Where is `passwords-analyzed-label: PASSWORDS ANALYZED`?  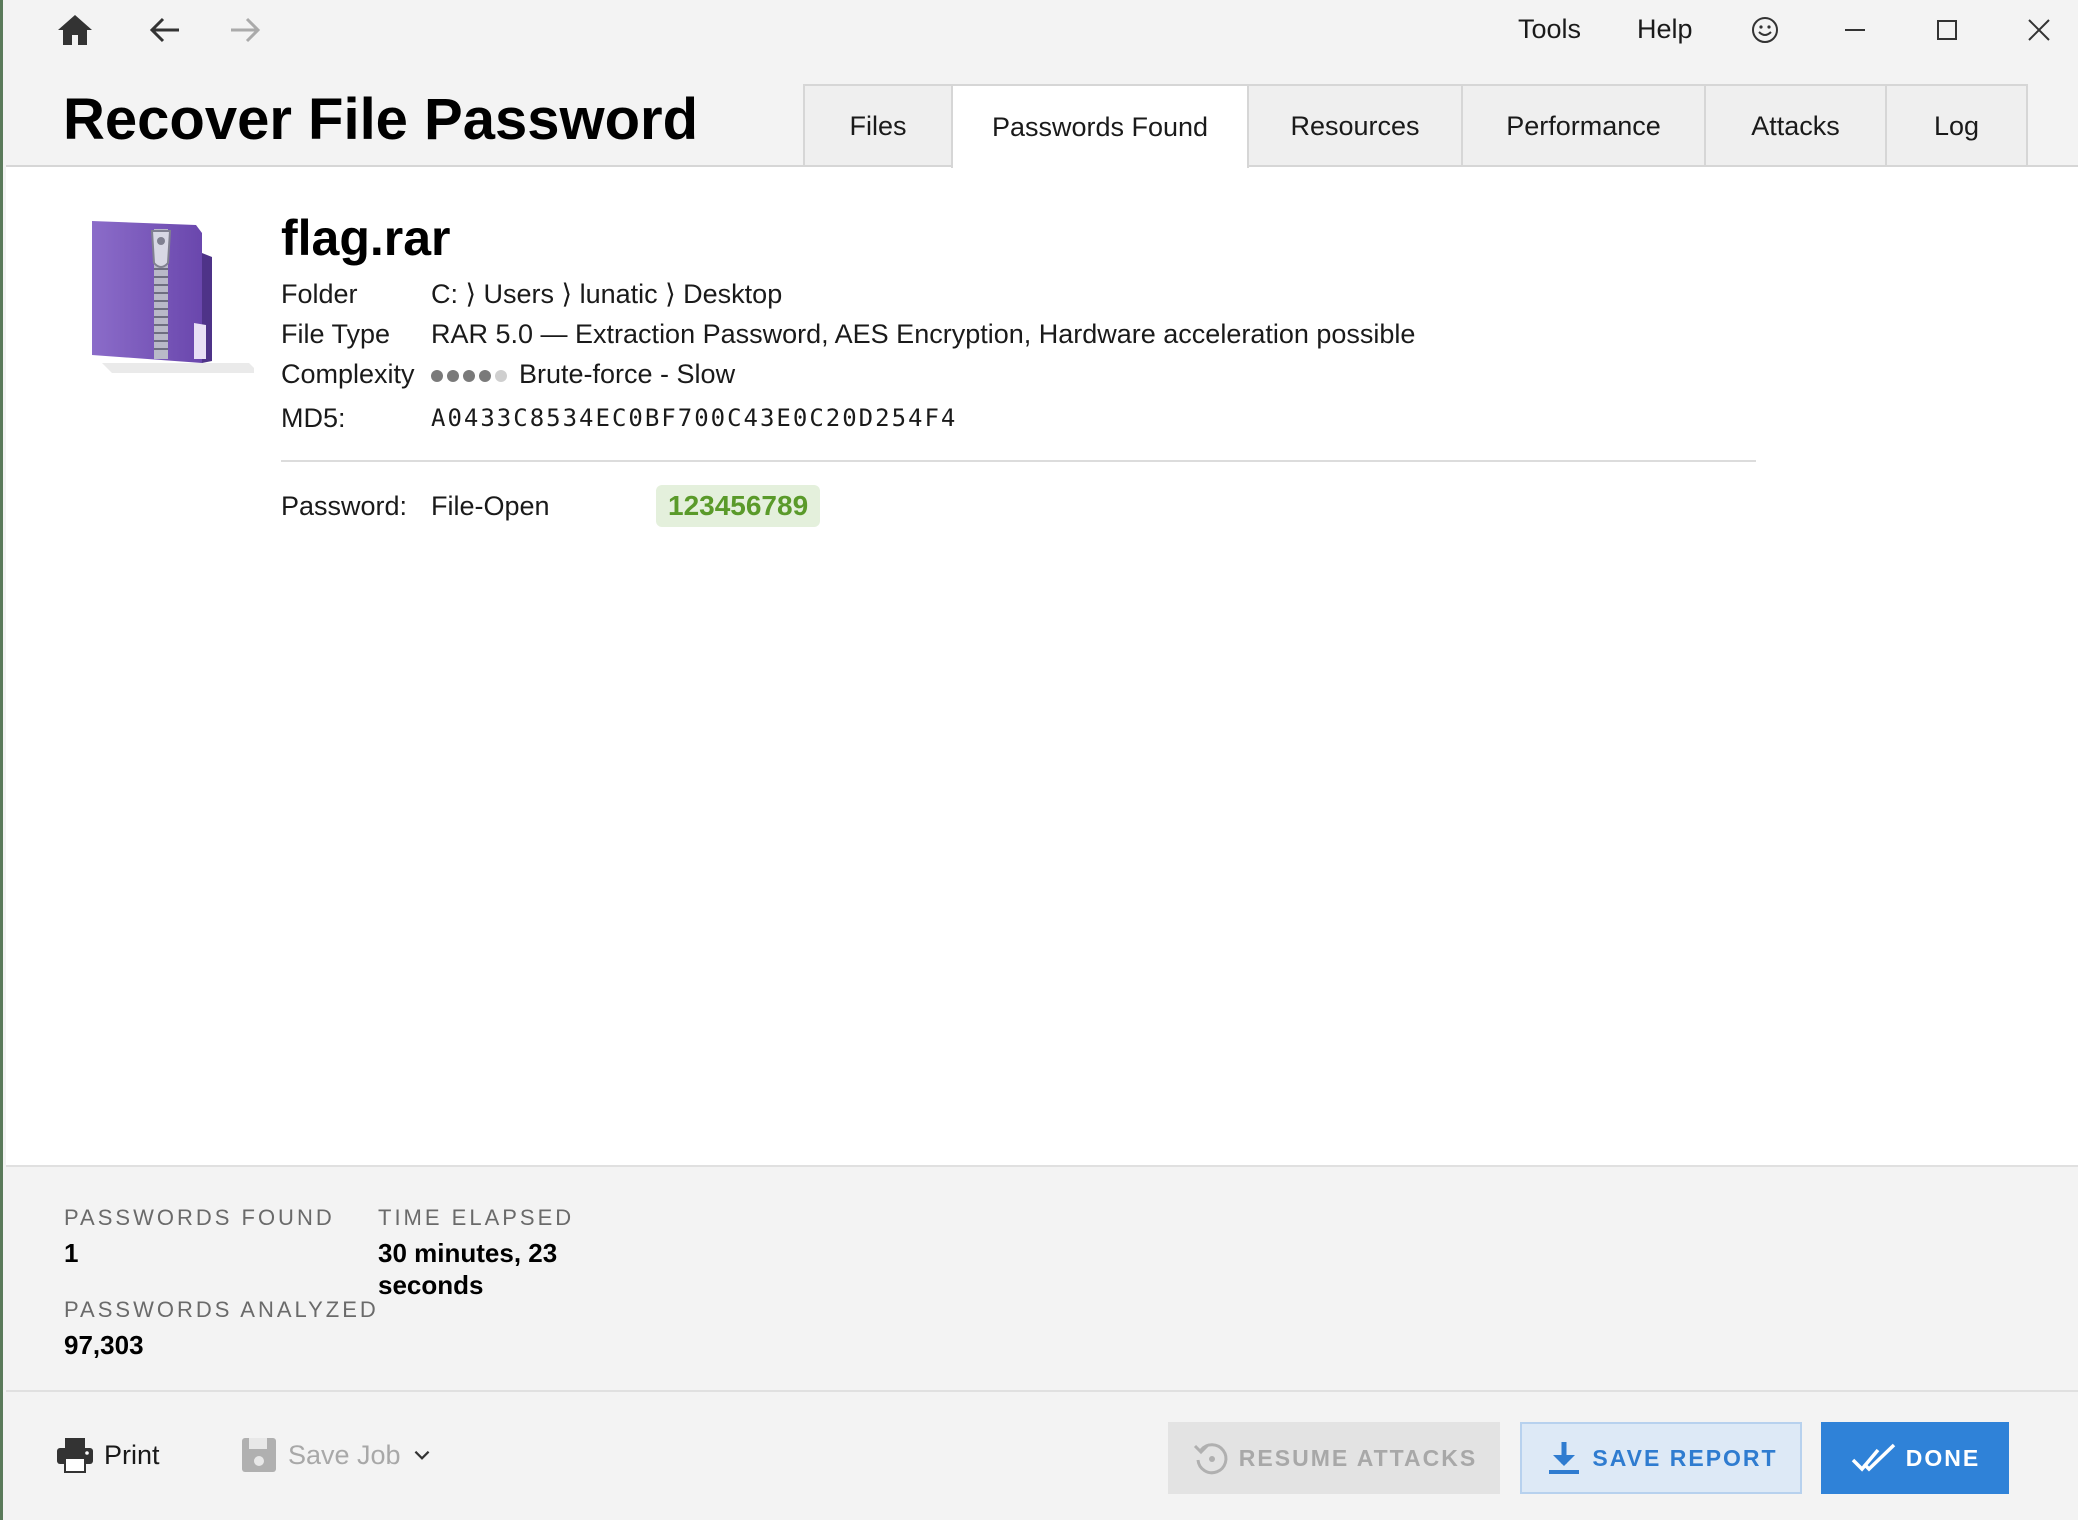 passwords-analyzed-label: PASSWORDS ANALYZED is located at coordinates (221, 1309).